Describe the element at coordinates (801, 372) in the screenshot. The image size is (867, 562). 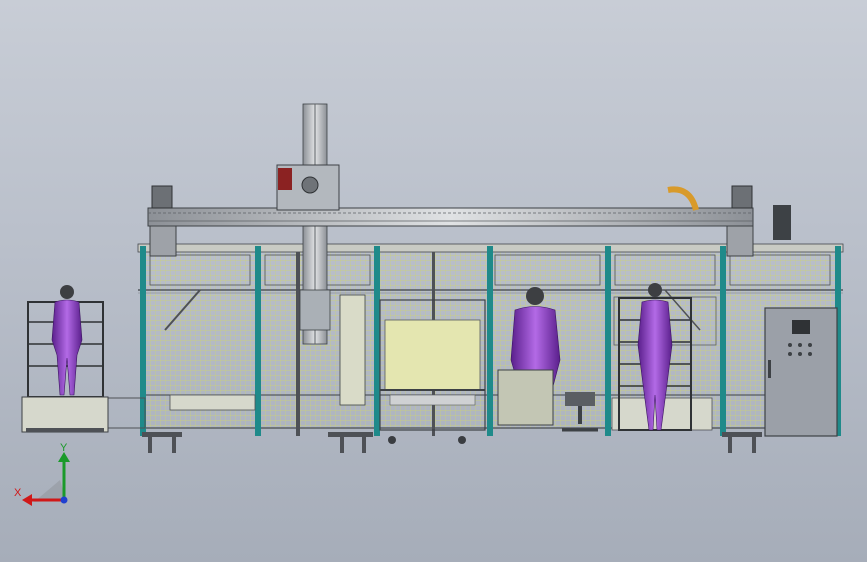
I see `control-cabinet` at that location.